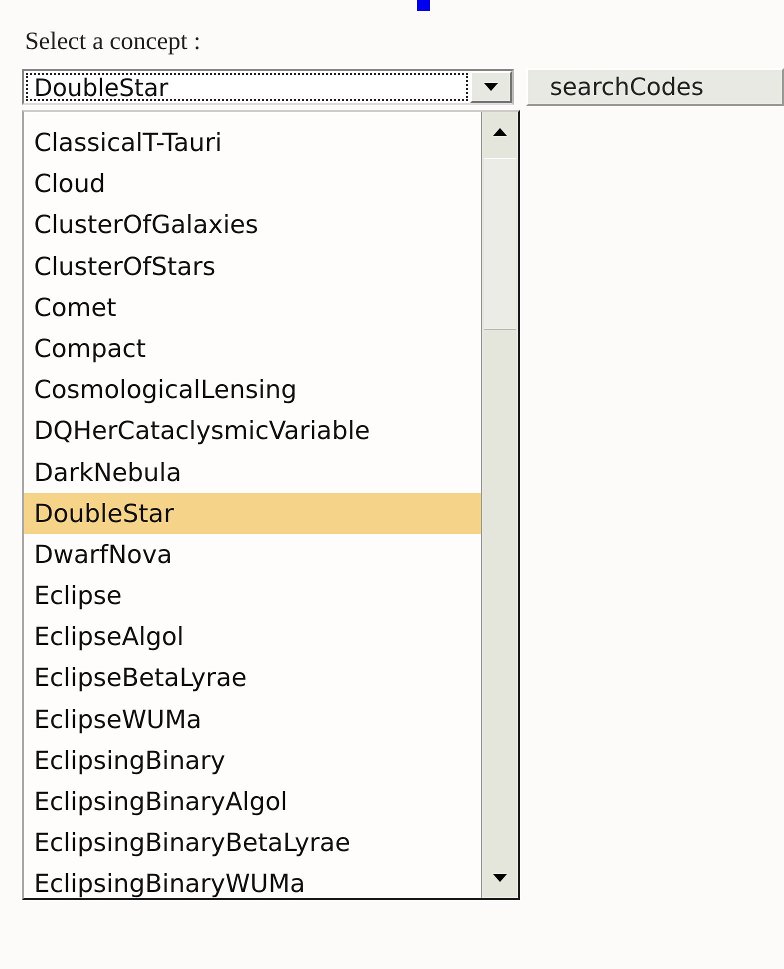 Image resolution: width=784 pixels, height=969 pixels. What do you see at coordinates (252, 884) in the screenshot?
I see `option-item: EclipsingBinaryWUMa` at bounding box center [252, 884].